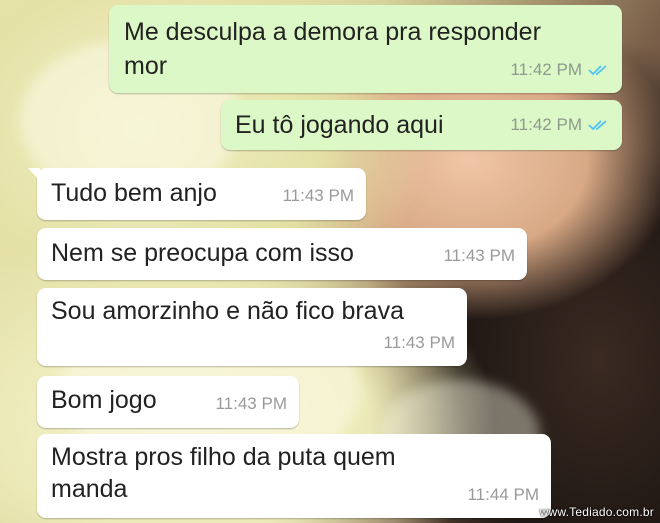 This screenshot has height=523, width=660. I want to click on message-bubble-outgoing: Eu tô jogando aqui 11:42 PM, so click(421, 125).